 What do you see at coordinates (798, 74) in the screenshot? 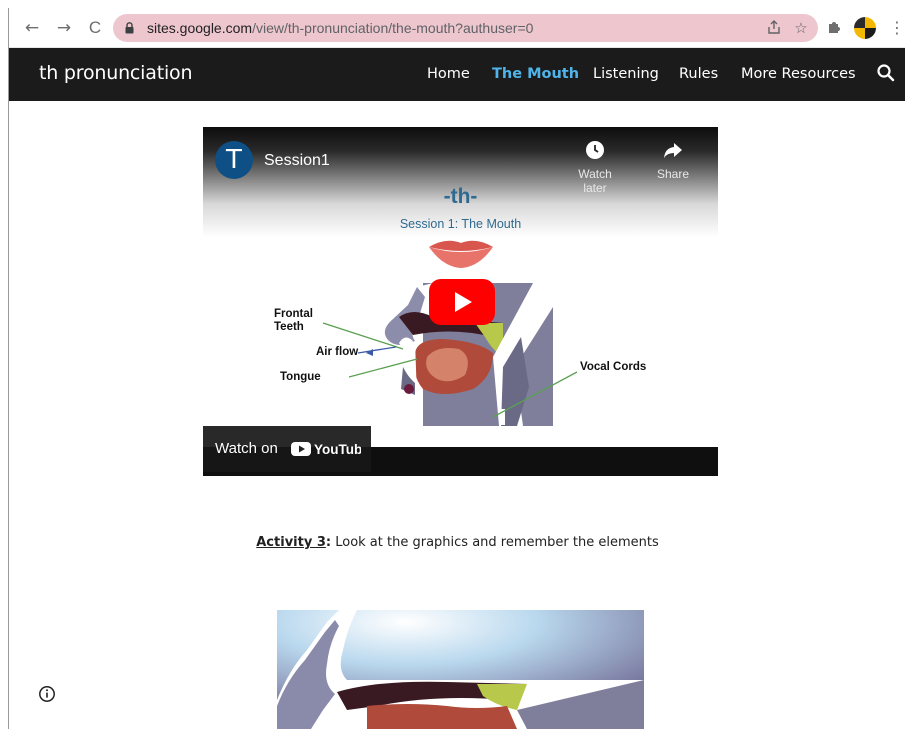
I see `nav-more-resources: More Resources` at bounding box center [798, 74].